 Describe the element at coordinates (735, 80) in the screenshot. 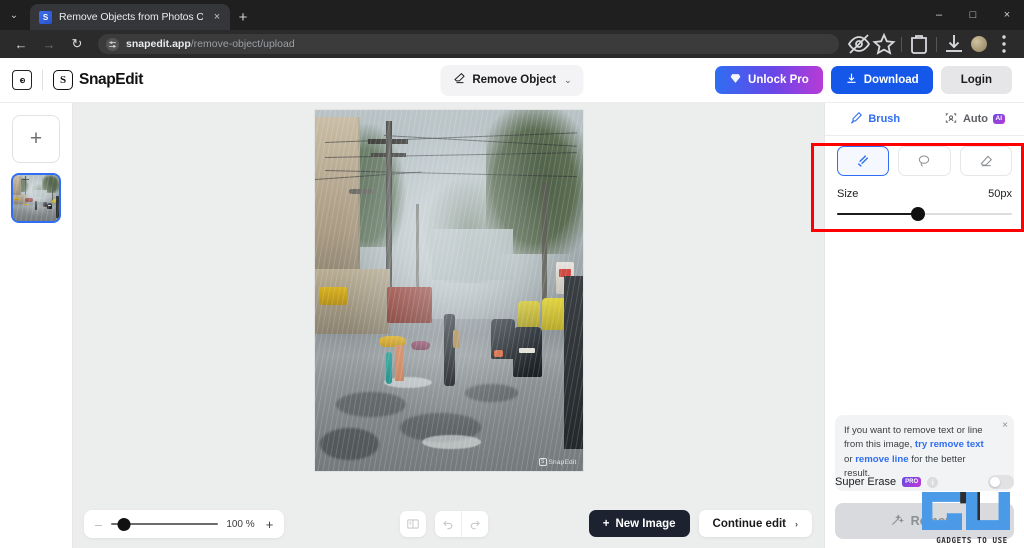

I see `diamond-icon` at that location.